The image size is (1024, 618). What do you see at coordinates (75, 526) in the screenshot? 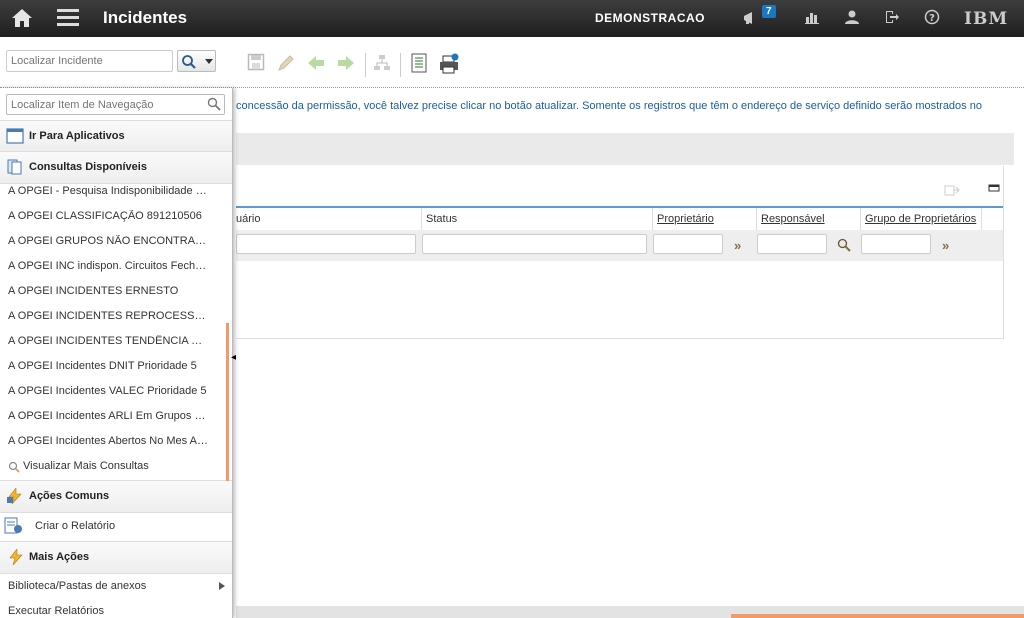
I see `create-report-link: Criar o Relatório` at bounding box center [75, 526].